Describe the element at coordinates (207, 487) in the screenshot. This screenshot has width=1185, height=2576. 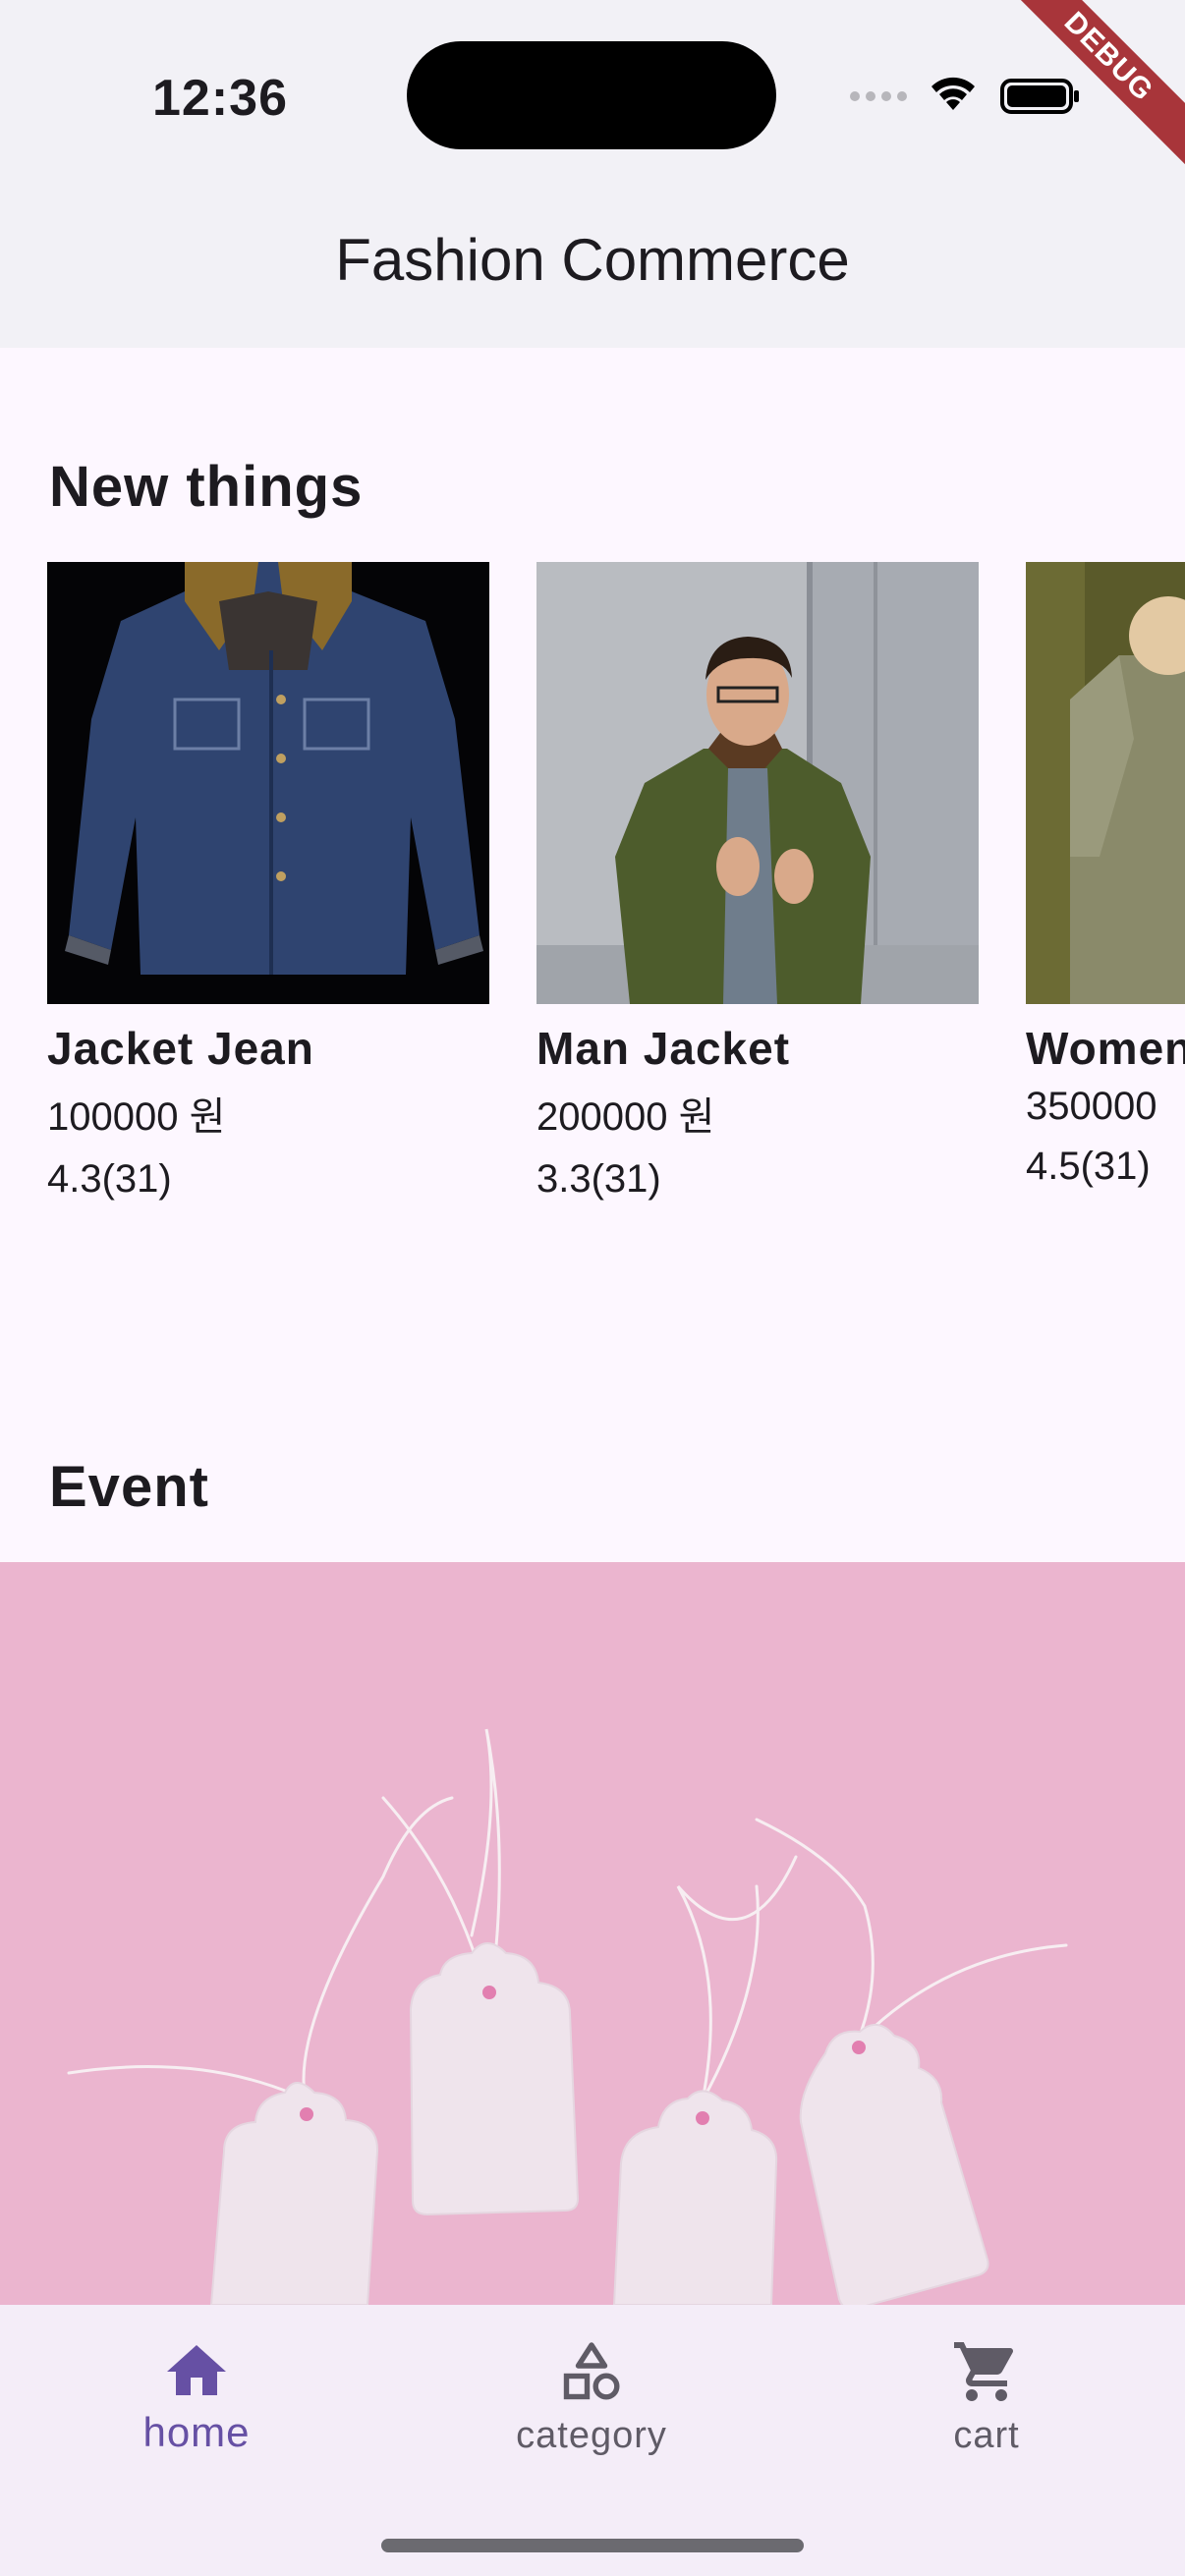
I see `section-title-new-things: New things` at that location.